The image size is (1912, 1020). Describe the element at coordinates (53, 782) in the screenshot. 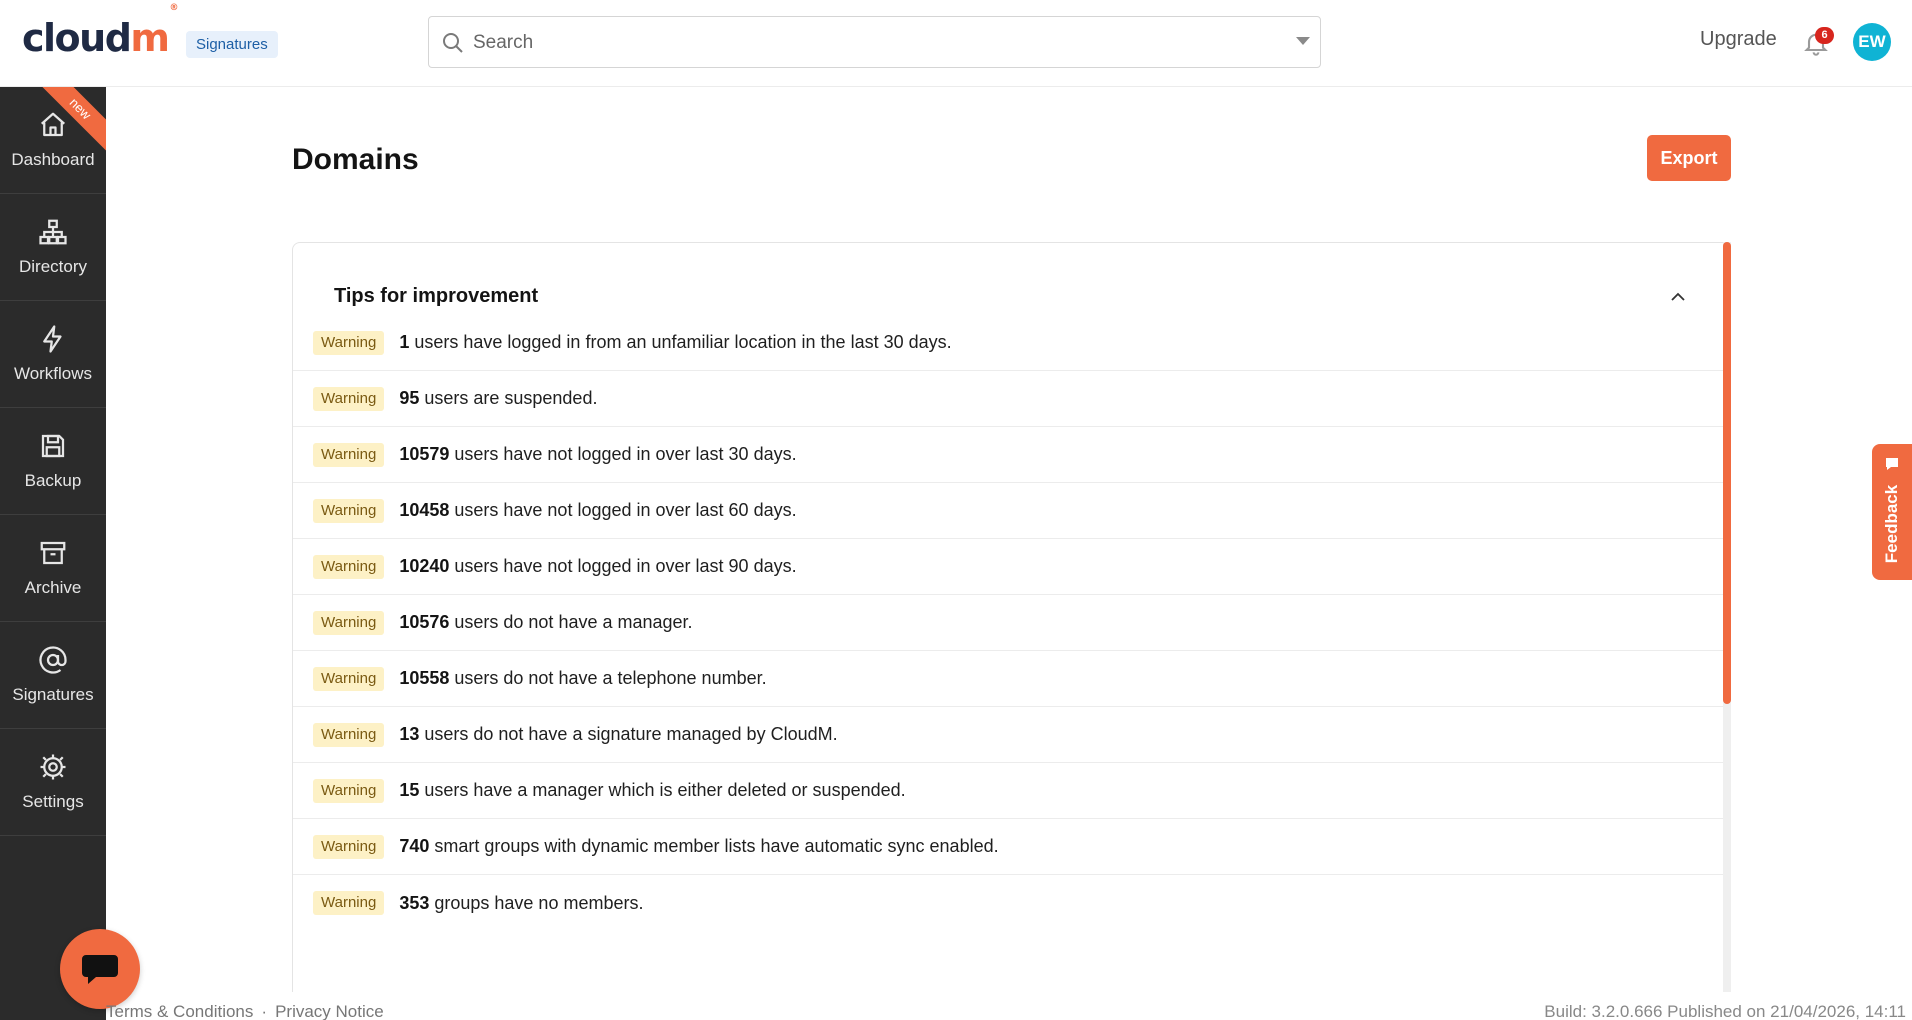

I see `sidebar-item-settings: Settings` at that location.